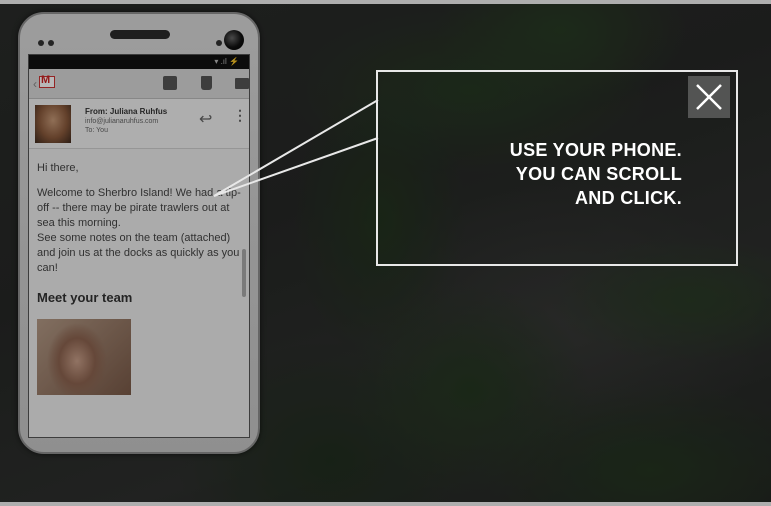  I want to click on back-chevron-icon: ‹, so click(35, 84).